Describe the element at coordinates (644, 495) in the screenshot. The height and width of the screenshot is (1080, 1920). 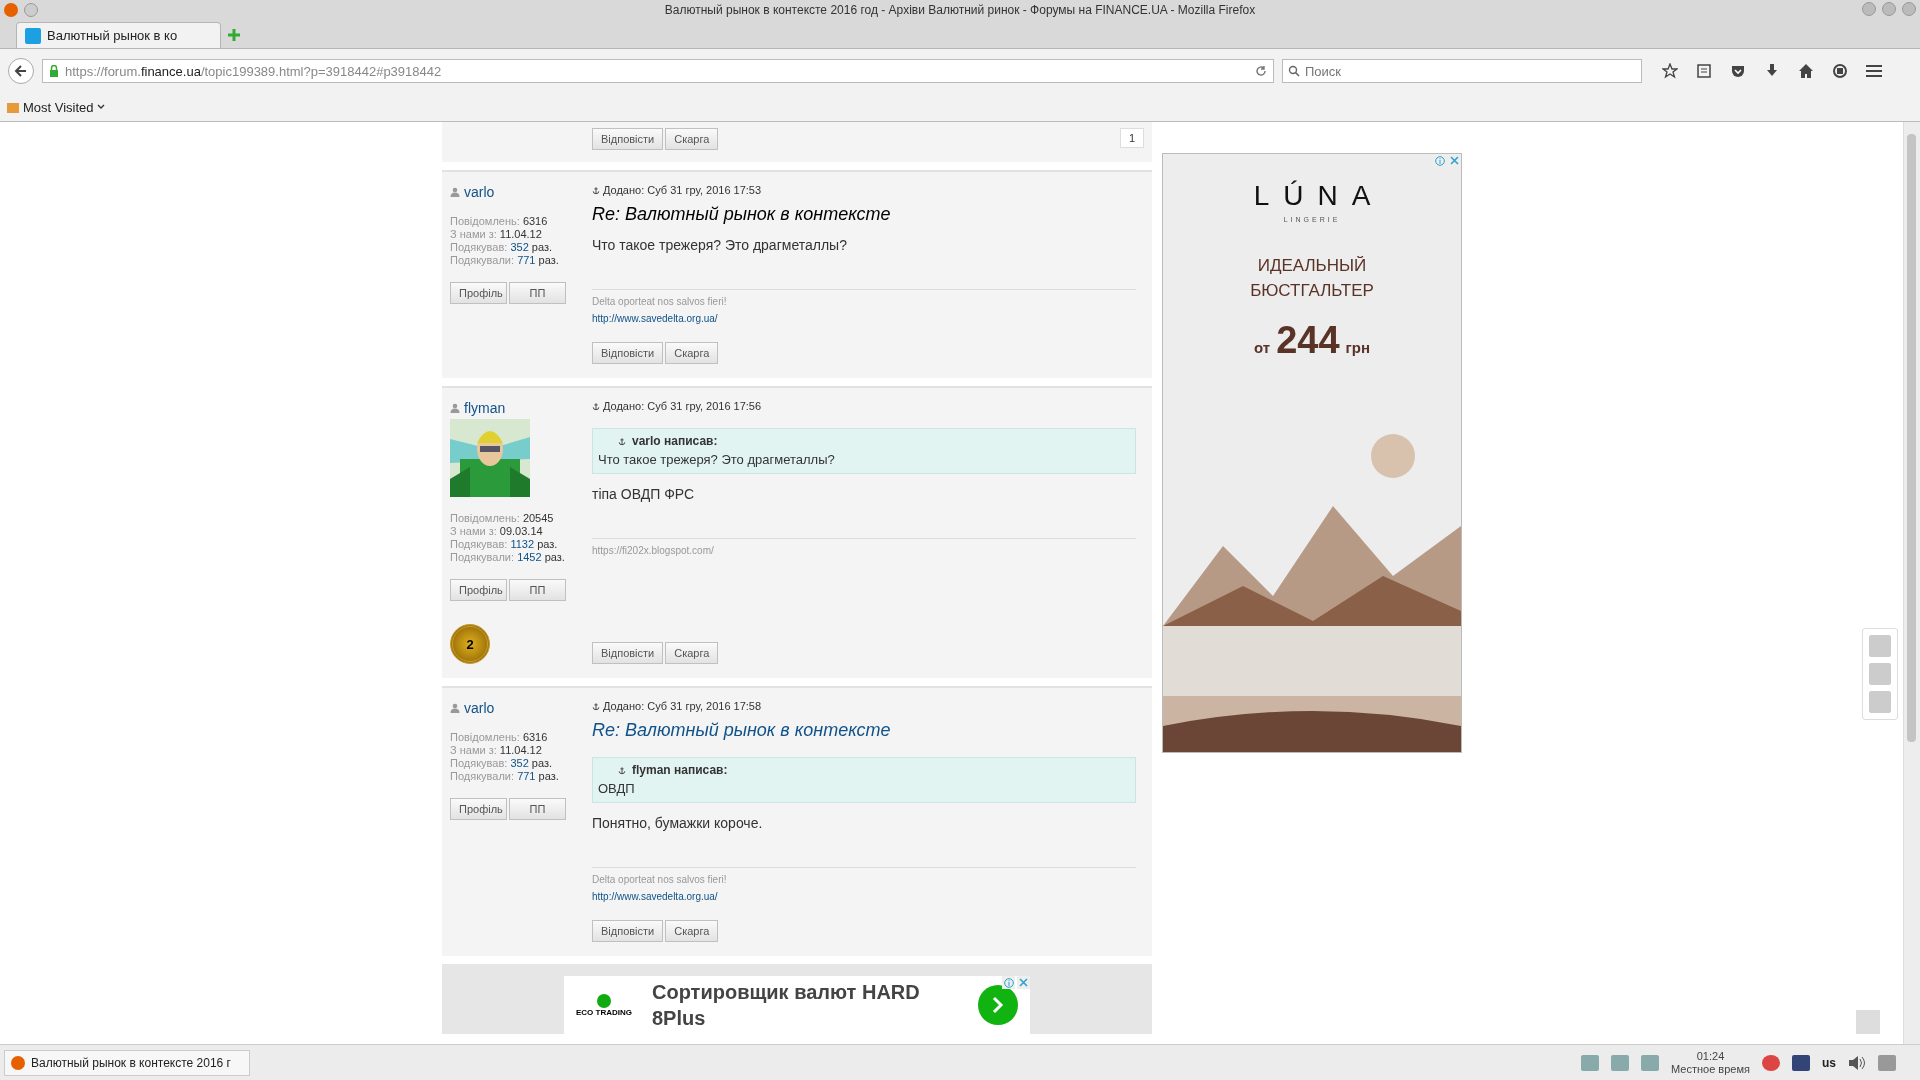
I see `post-text: тіпа ОВДП ФРС` at that location.